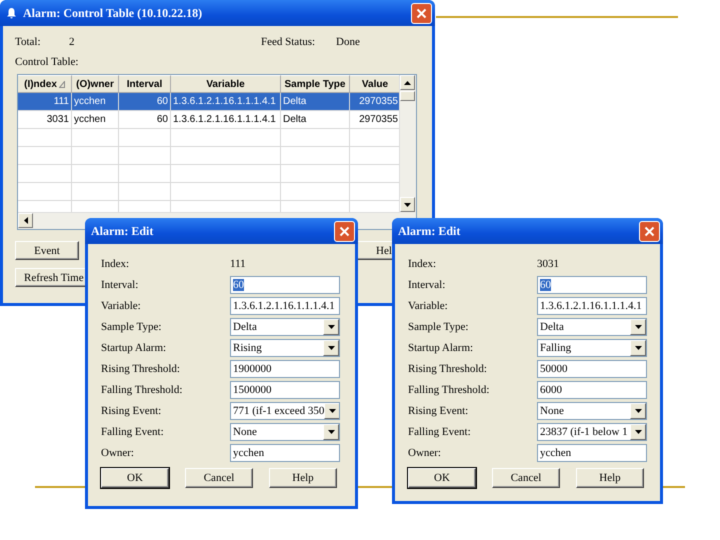  What do you see at coordinates (46, 62) in the screenshot?
I see `table-label: Control Table:` at bounding box center [46, 62].